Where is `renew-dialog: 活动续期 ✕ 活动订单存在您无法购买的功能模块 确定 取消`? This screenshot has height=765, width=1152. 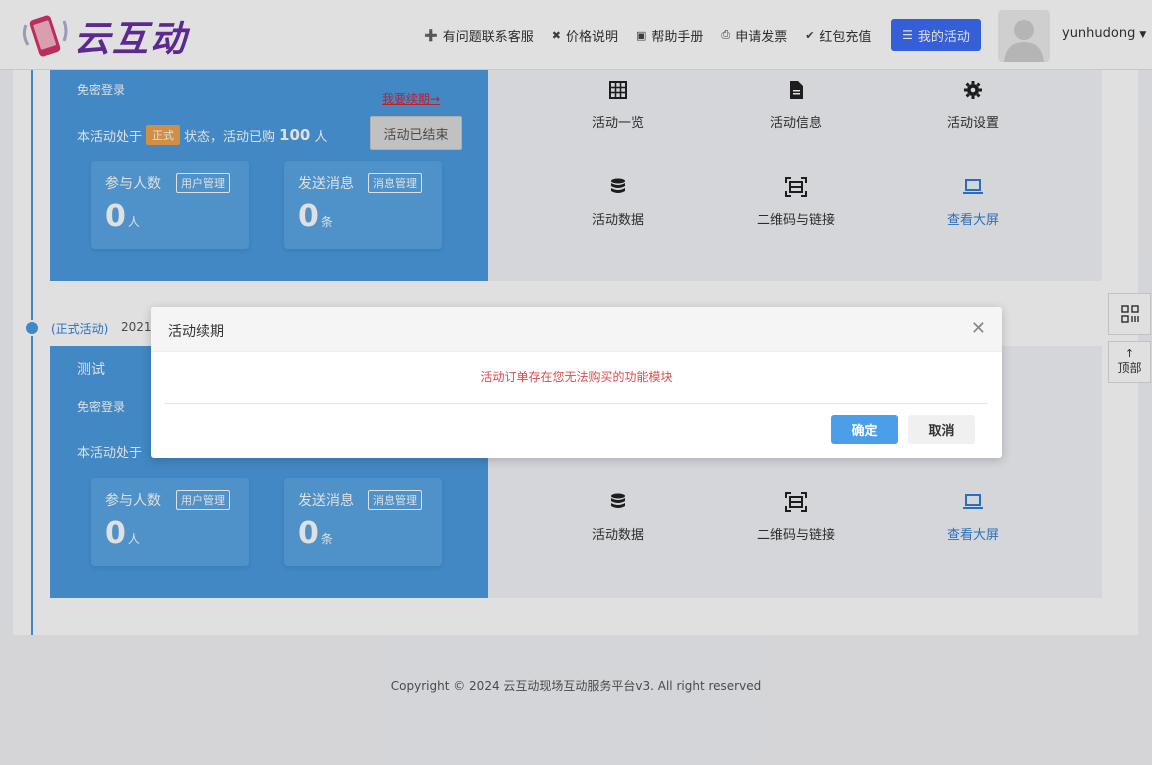 renew-dialog: 活动续期 ✕ 活动订单存在您无法购买的功能模块 确定 取消 is located at coordinates (576, 382).